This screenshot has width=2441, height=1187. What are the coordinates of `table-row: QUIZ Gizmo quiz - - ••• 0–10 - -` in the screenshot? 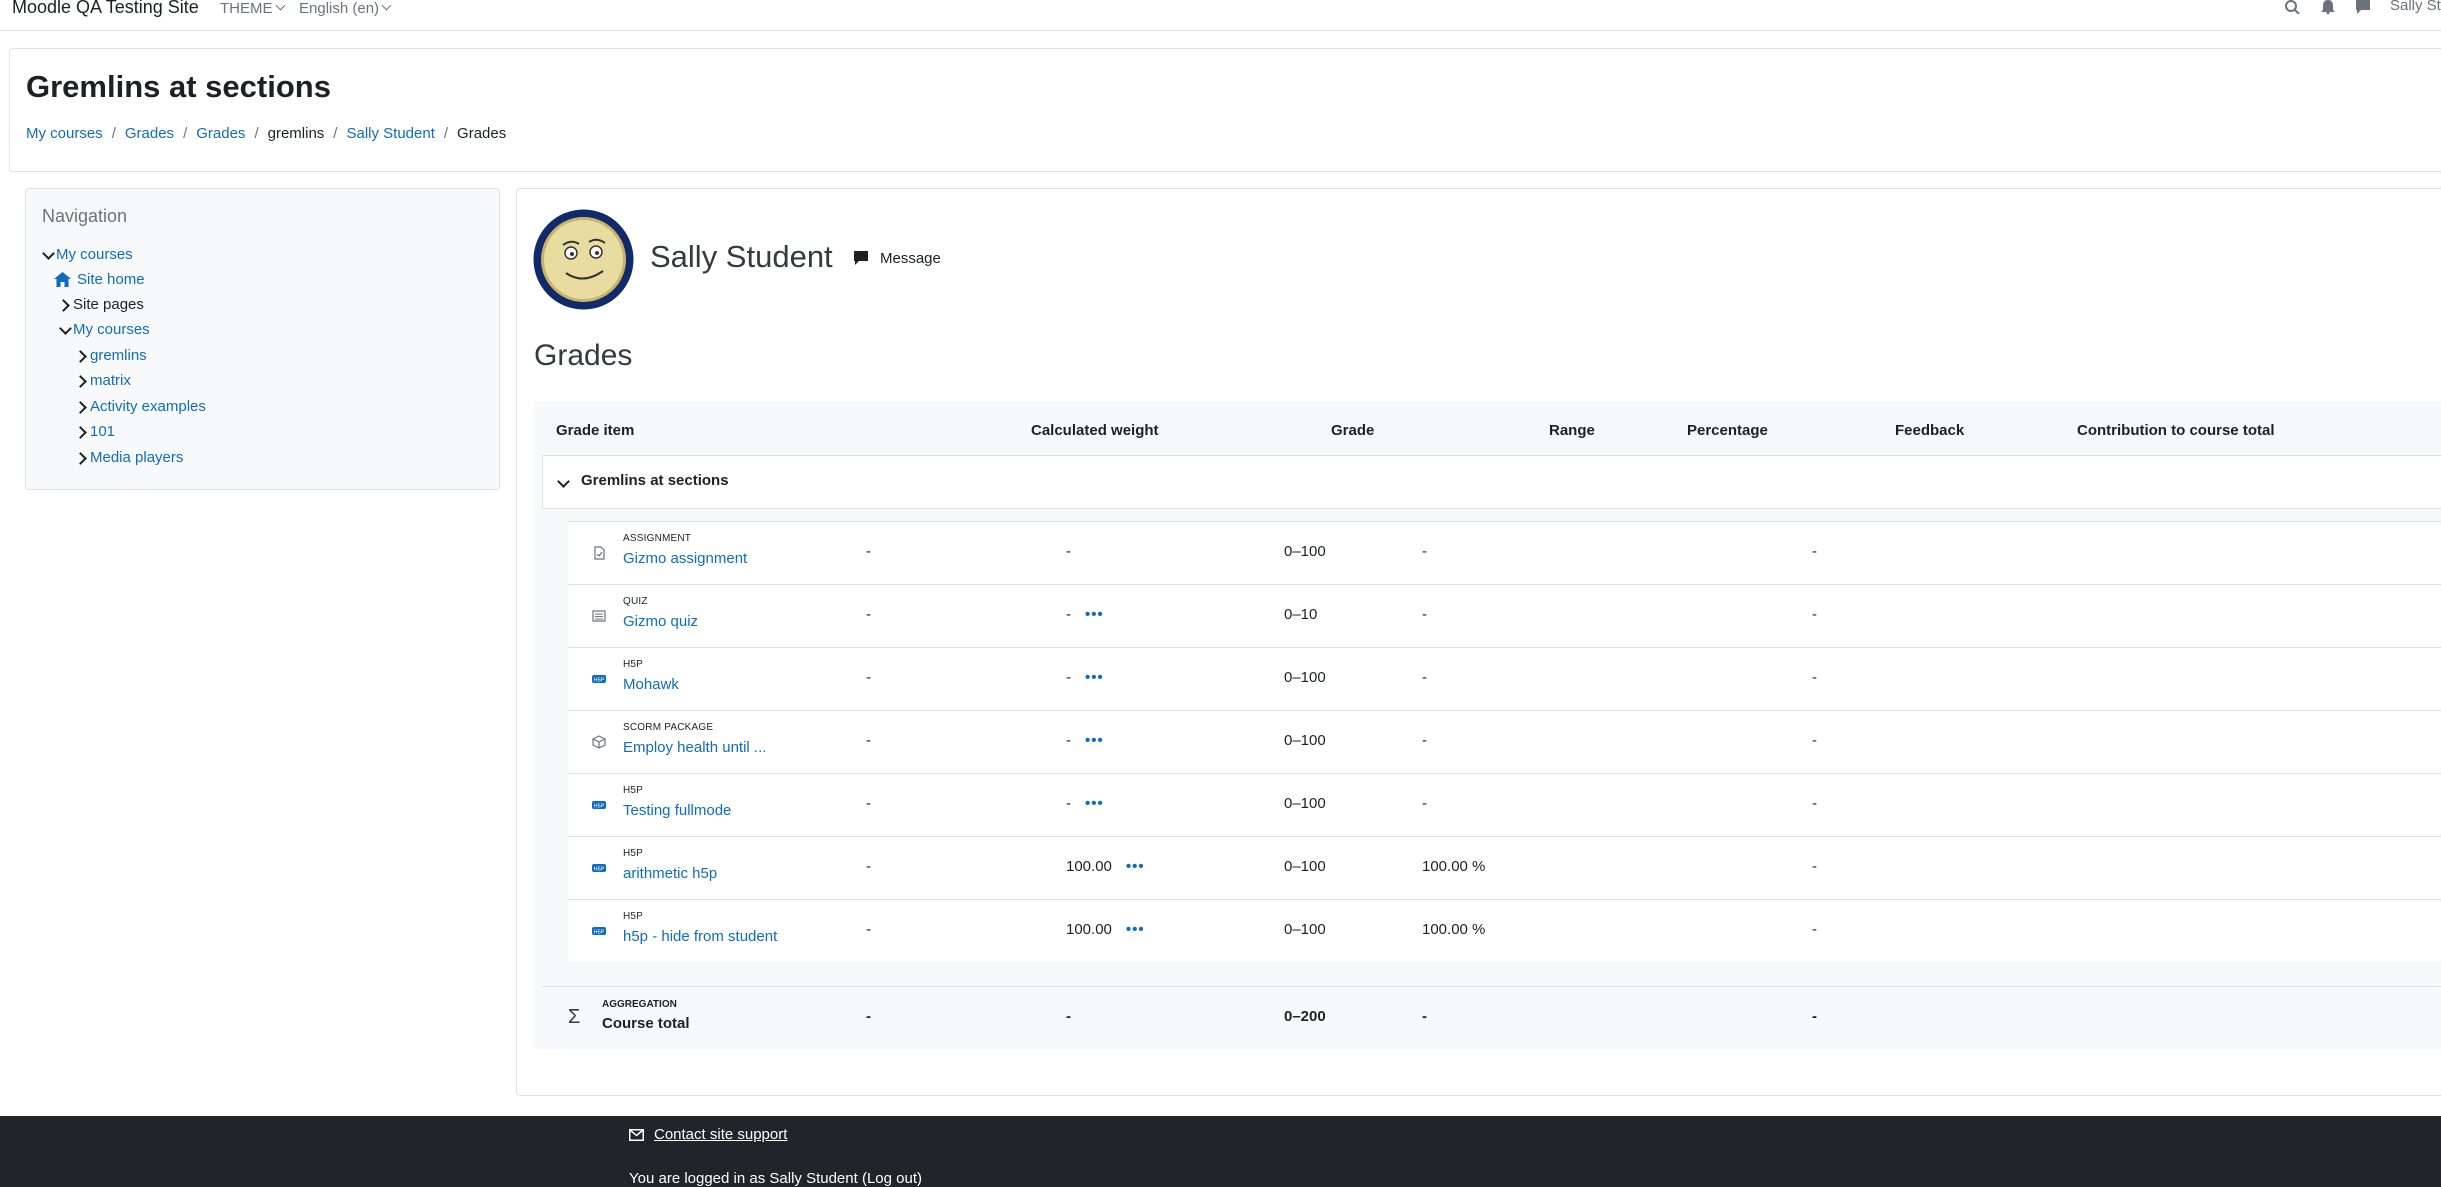 It's located at (1504, 615).